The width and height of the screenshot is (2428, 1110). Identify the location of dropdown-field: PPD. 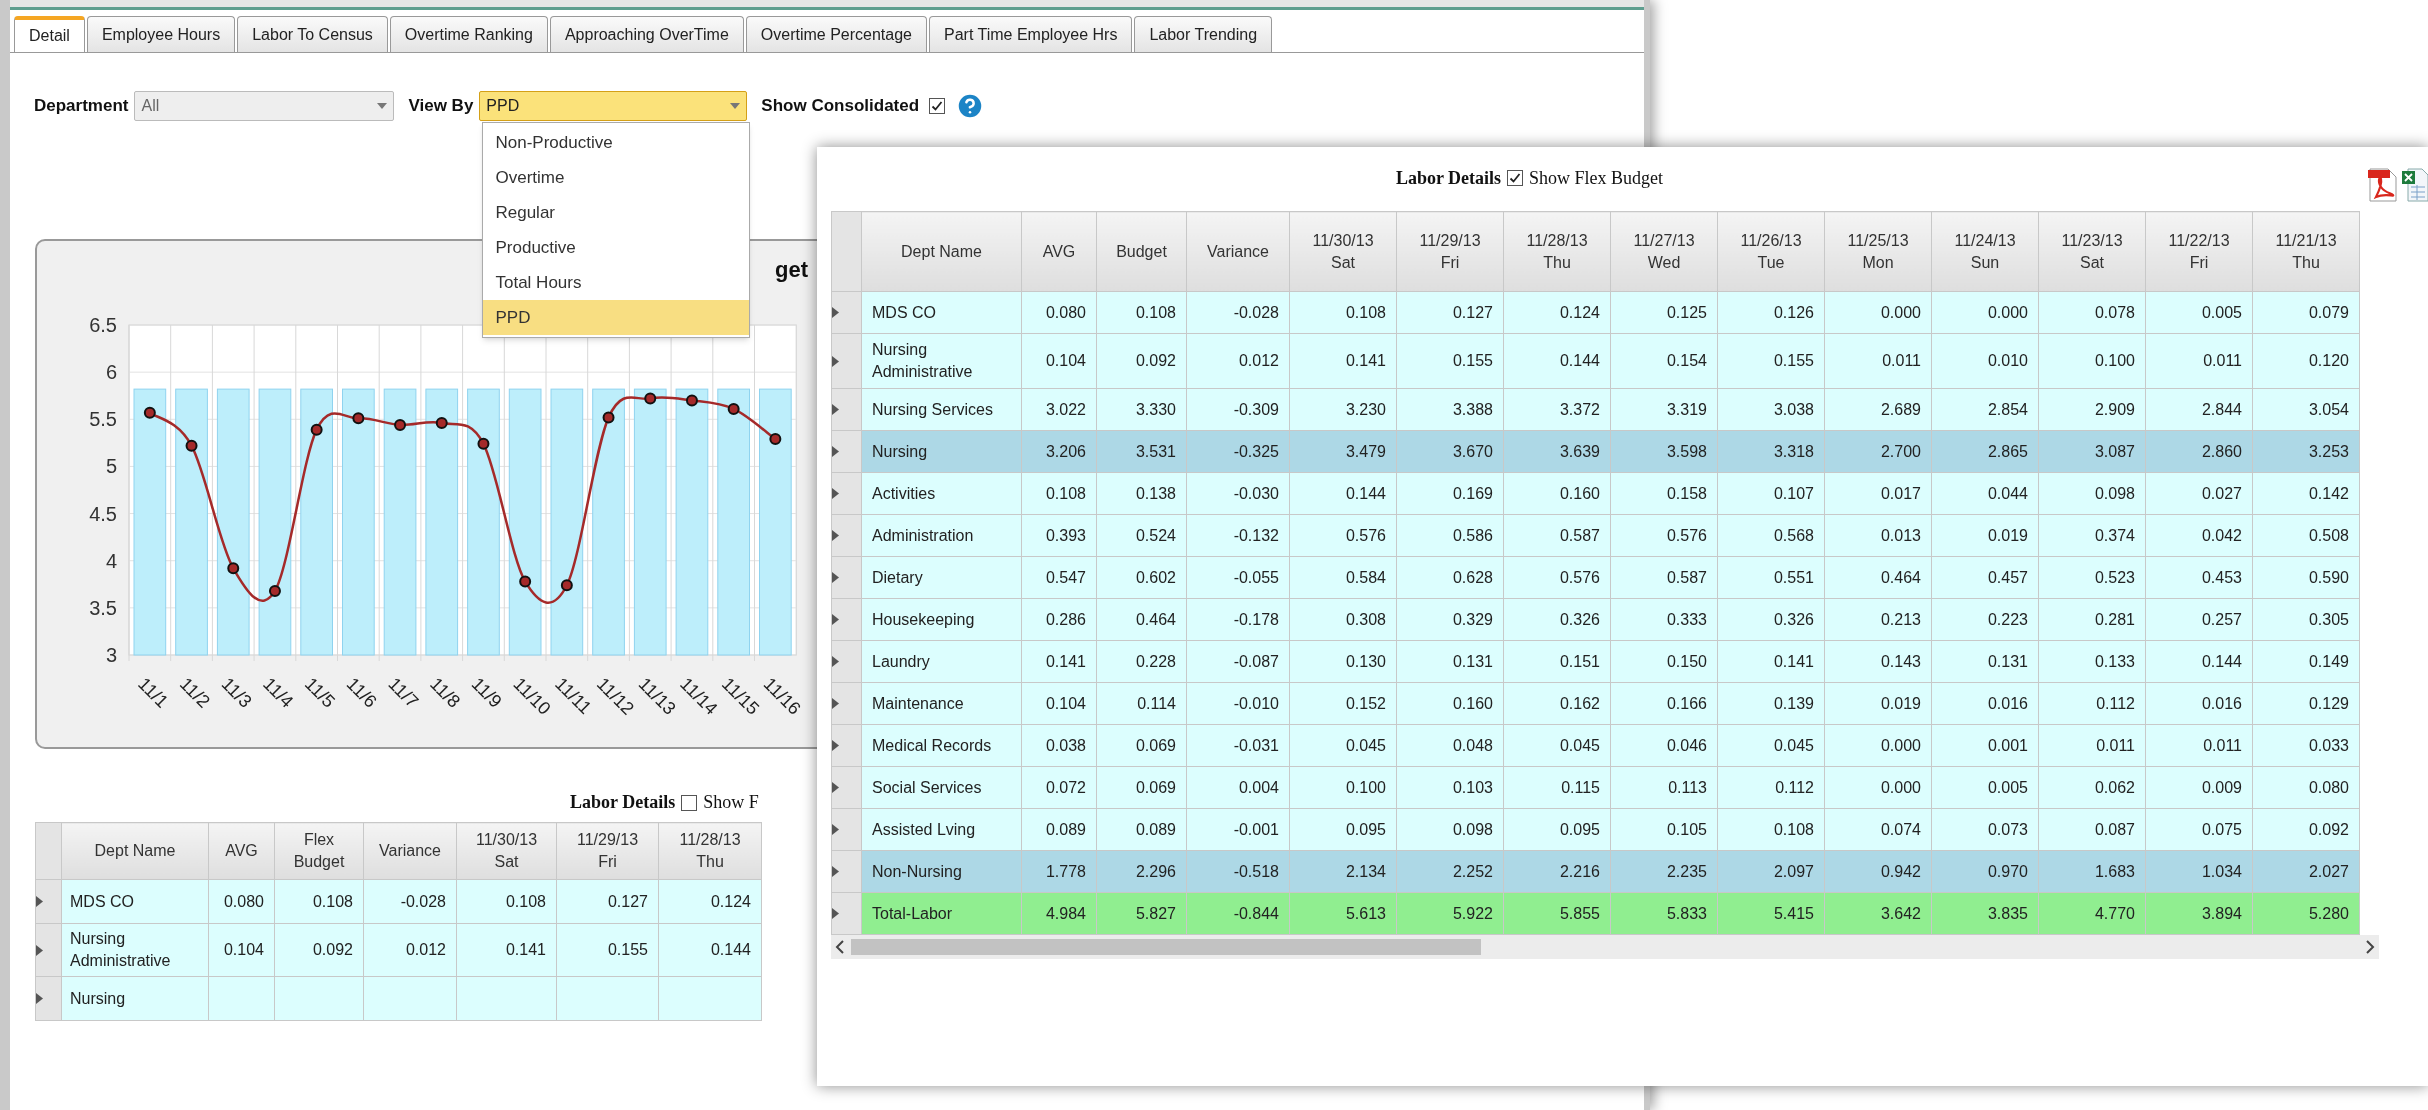
(613, 106).